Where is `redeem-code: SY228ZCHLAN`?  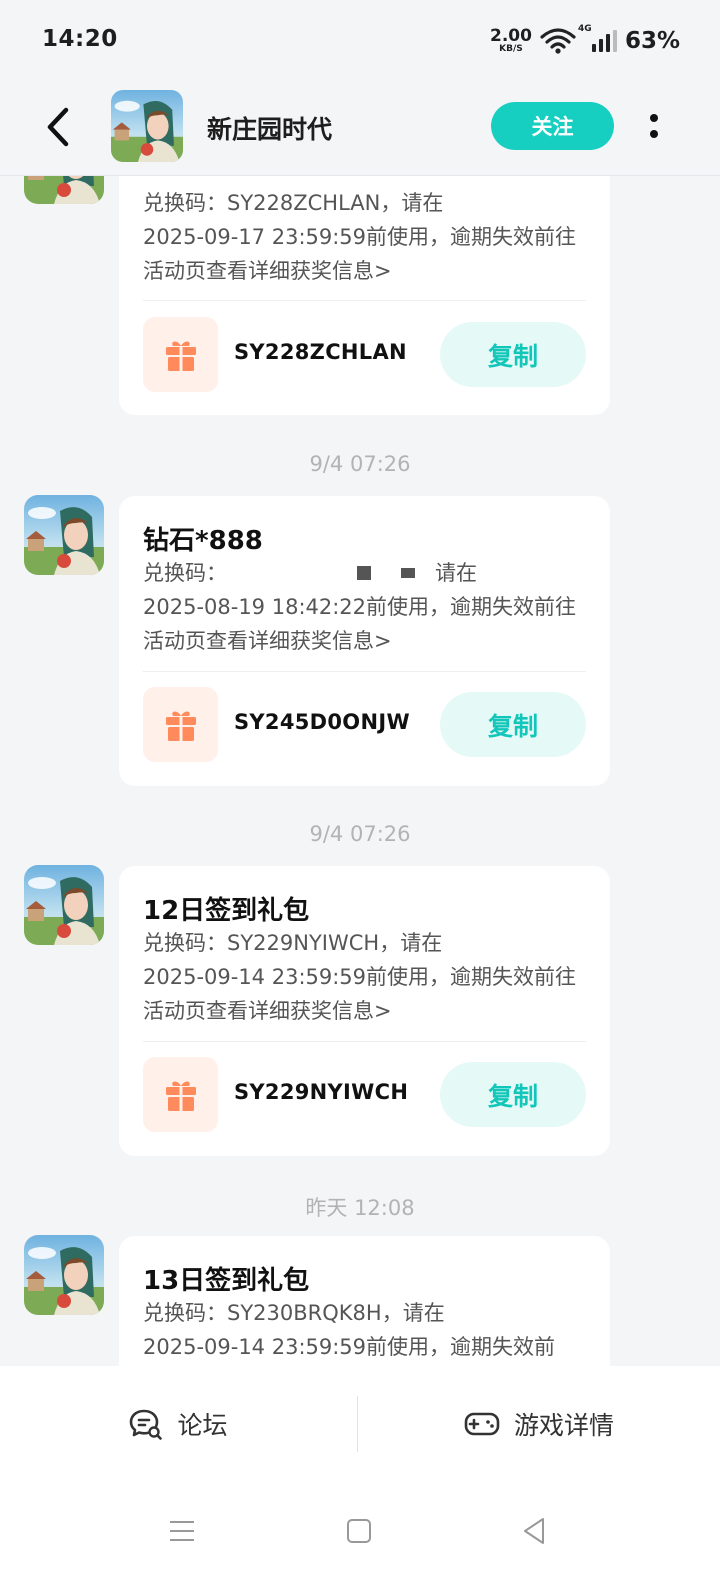
redeem-code: SY228ZCHLAN is located at coordinates (320, 352).